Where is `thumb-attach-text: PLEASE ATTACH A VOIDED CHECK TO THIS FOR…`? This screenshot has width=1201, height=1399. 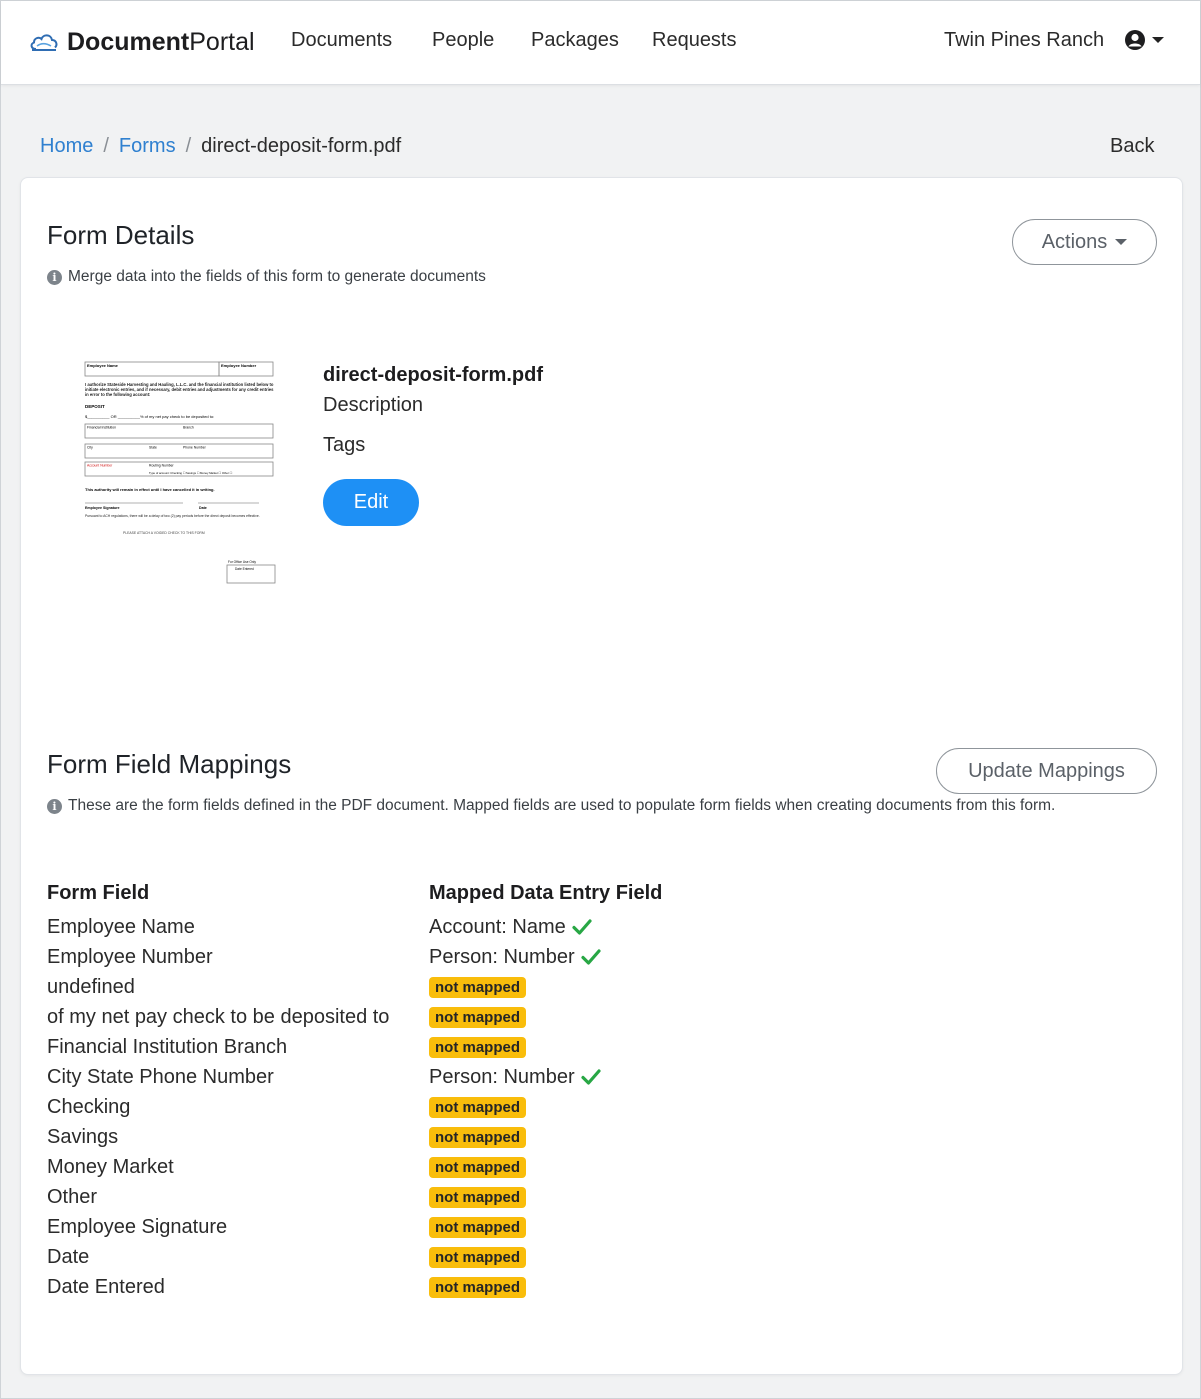
thumb-attach-text: PLEASE ATTACH A VOIDED CHECK TO THIS FOR… is located at coordinates (164, 533).